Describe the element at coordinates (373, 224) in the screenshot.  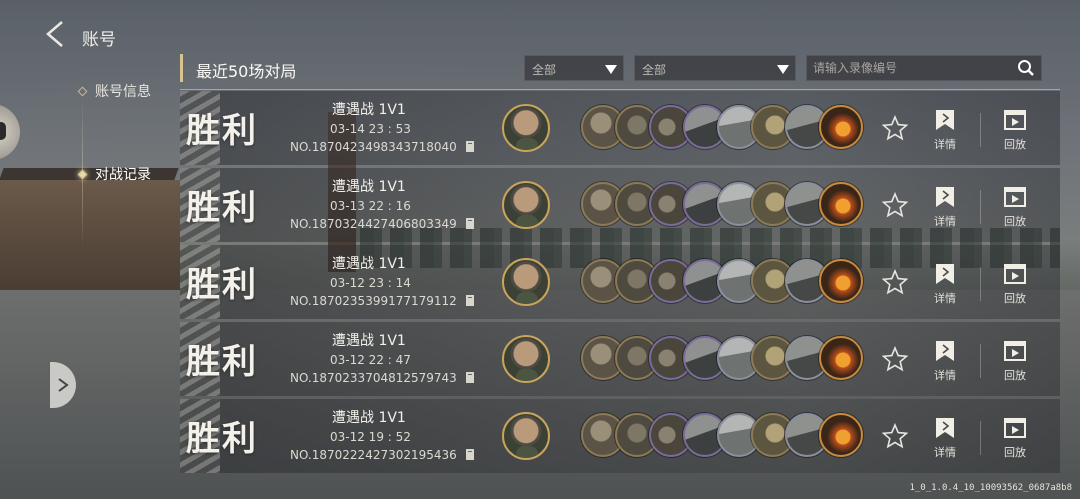
I see `replay-number: NO.1870324427406803349` at that location.